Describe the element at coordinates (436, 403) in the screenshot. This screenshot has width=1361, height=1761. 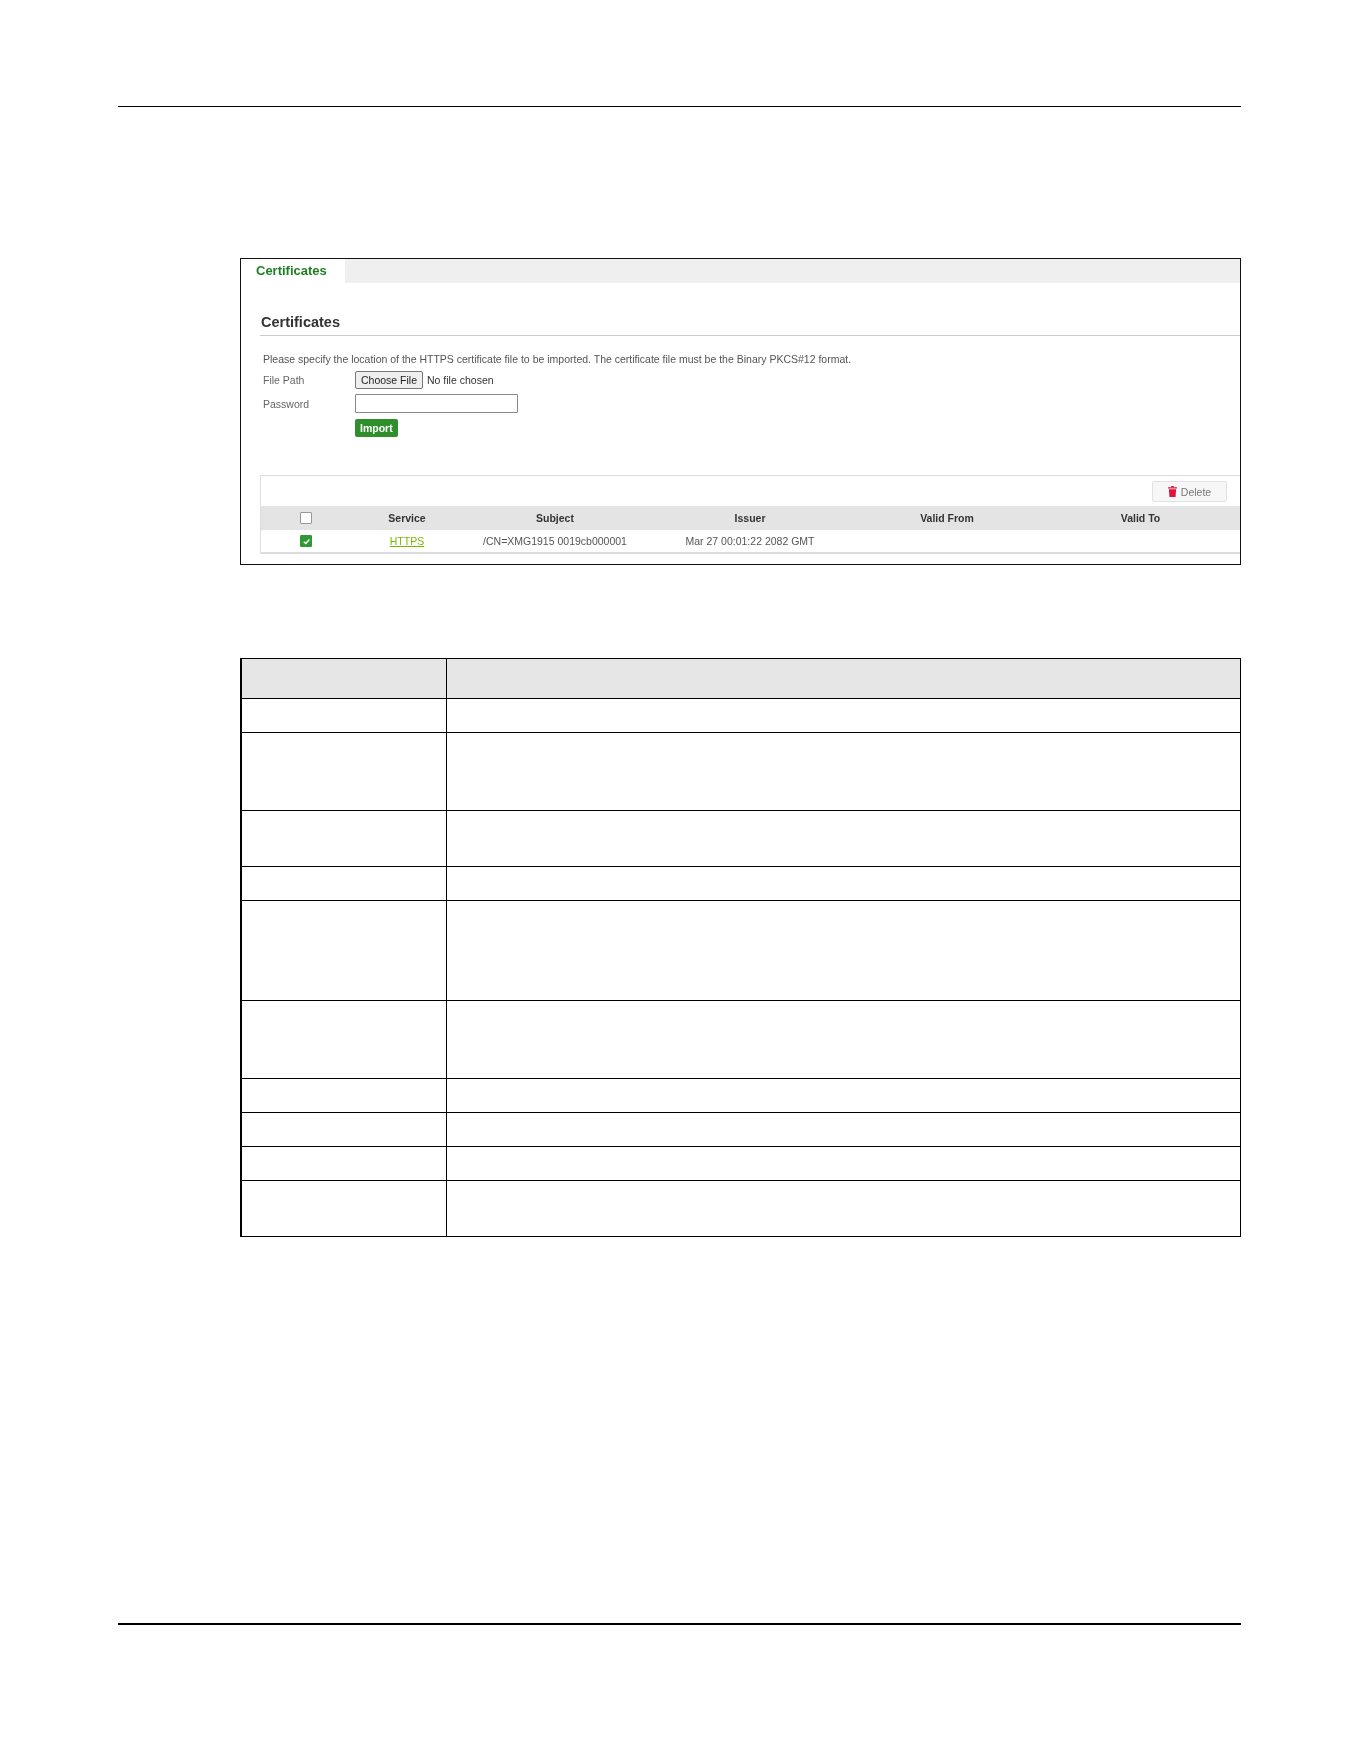
I see `password-field` at that location.